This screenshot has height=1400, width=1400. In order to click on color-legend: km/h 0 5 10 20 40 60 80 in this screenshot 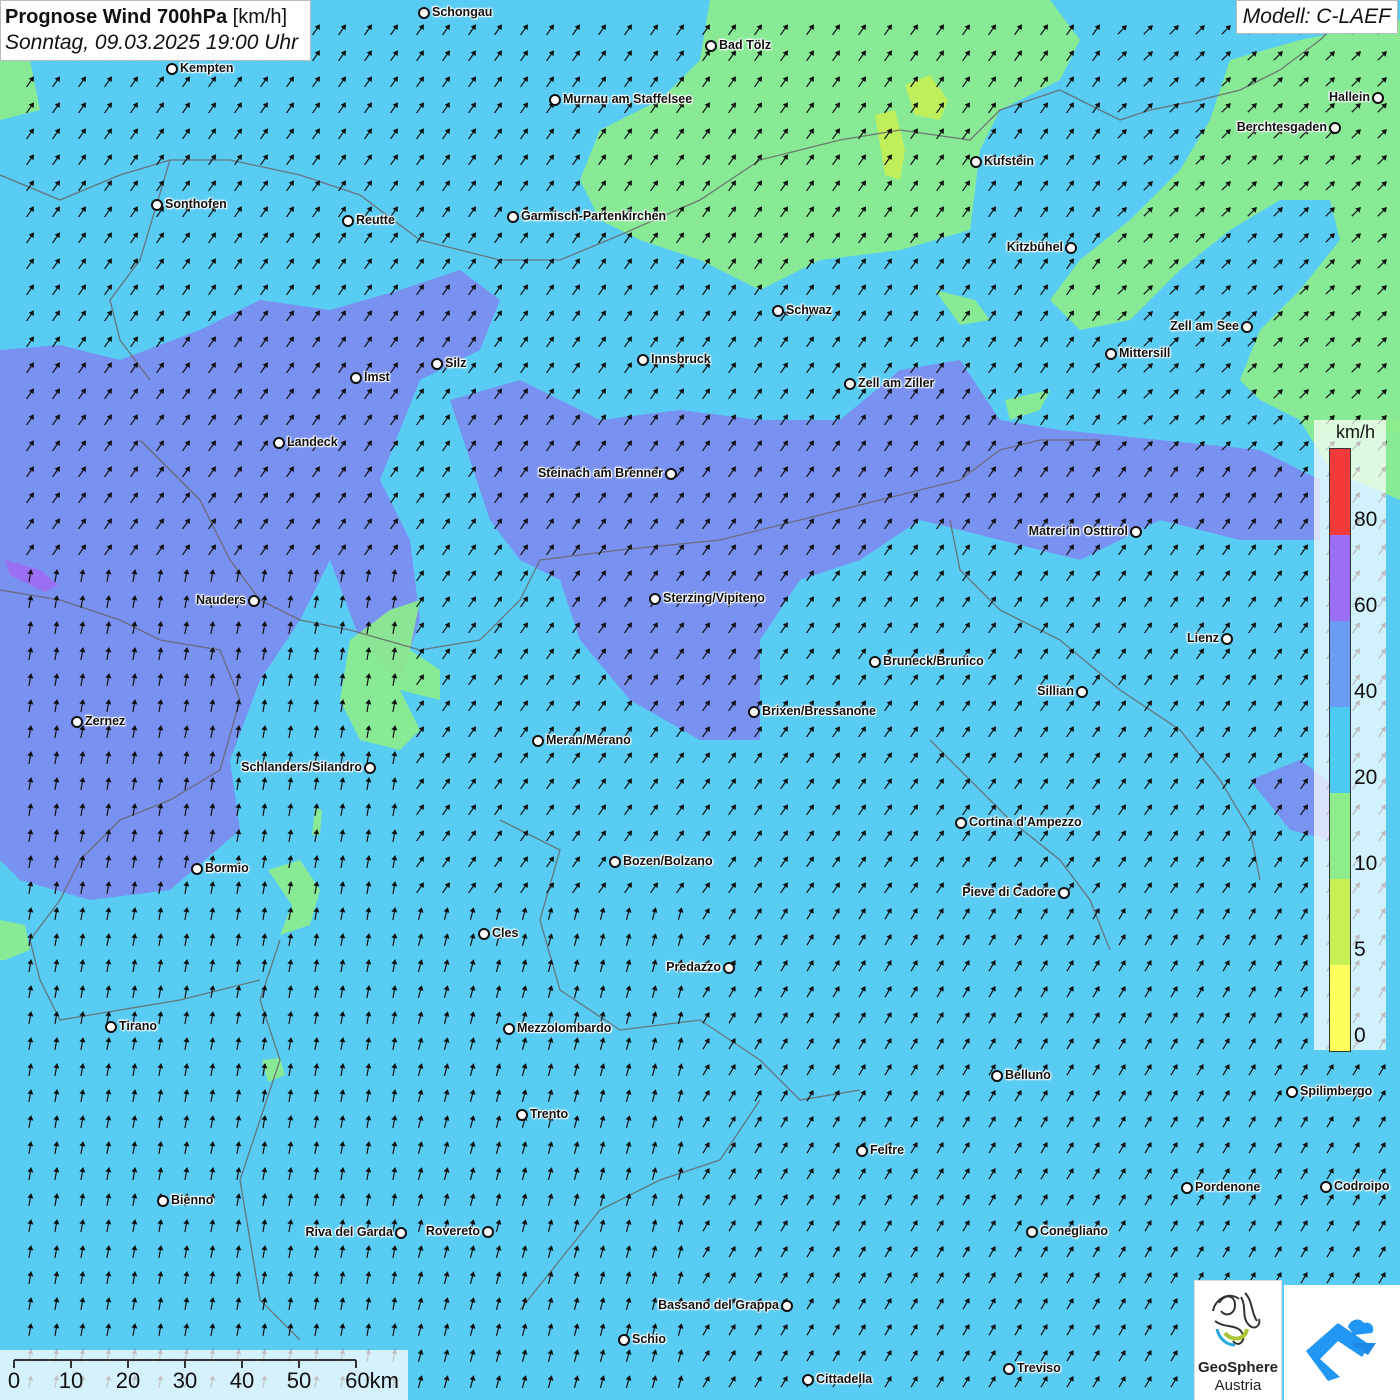, I will do `click(1350, 736)`.